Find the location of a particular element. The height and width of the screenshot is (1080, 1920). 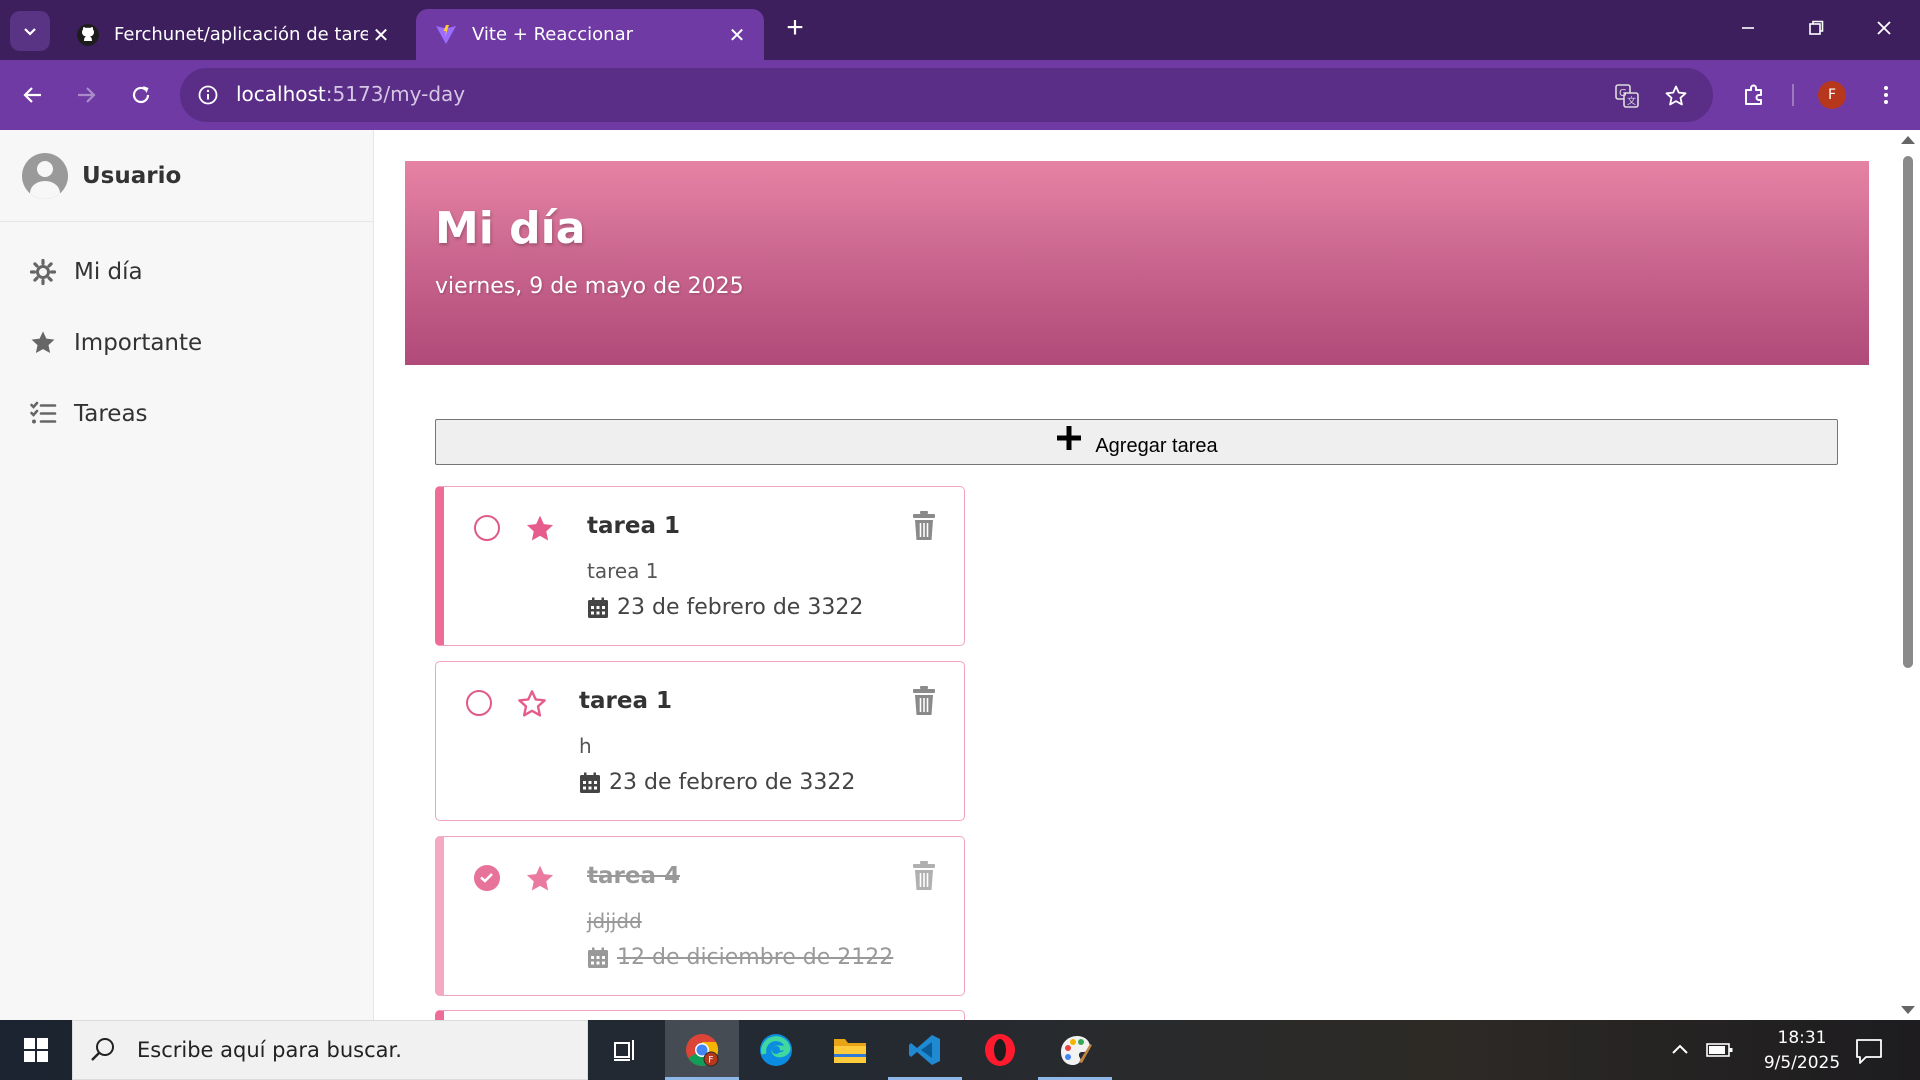

task-due-date: 23 de febrero de 3322 is located at coordinates (725, 607).